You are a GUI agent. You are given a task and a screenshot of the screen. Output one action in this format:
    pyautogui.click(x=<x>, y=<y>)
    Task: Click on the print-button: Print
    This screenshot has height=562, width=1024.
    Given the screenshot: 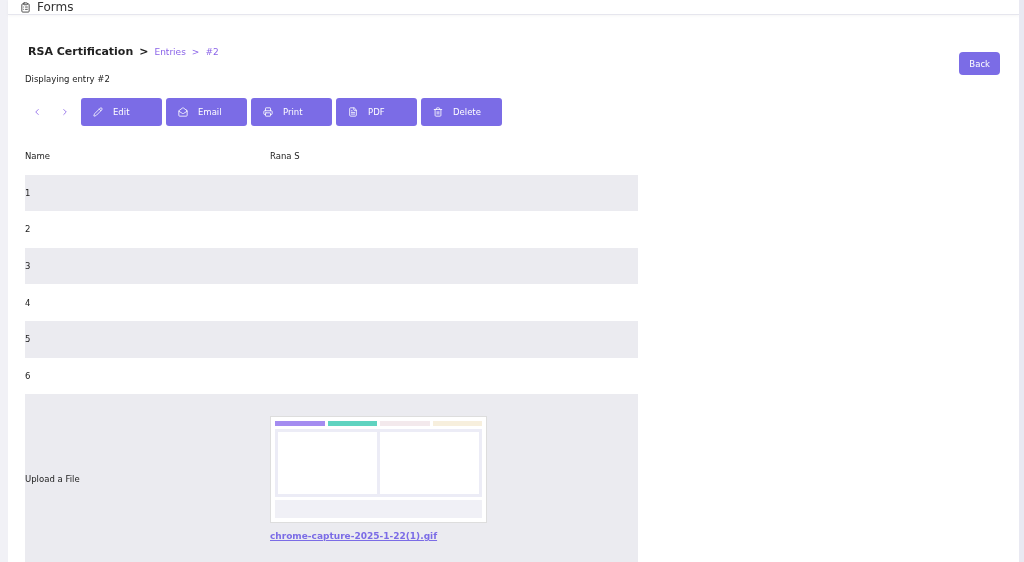 What is the action you would take?
    pyautogui.click(x=291, y=112)
    